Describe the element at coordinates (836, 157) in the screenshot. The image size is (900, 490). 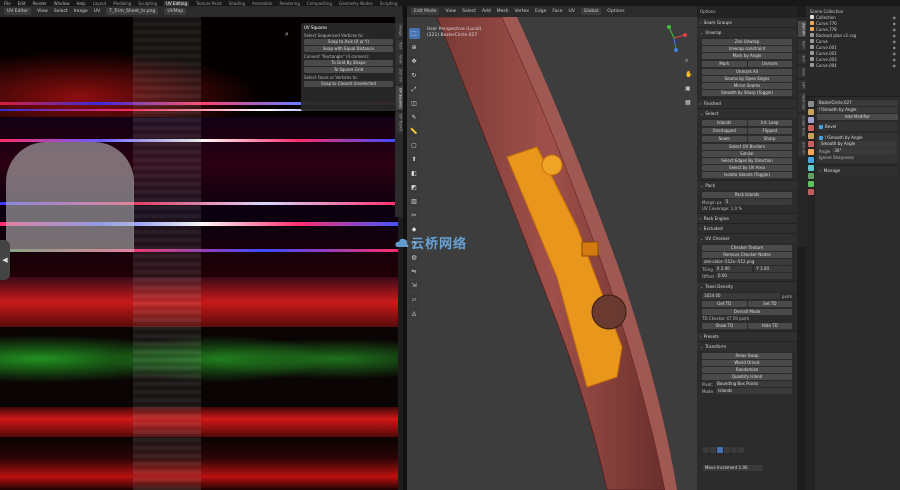
I see `ignore-sharpness-checkbox: Ignore Sharpness` at that location.